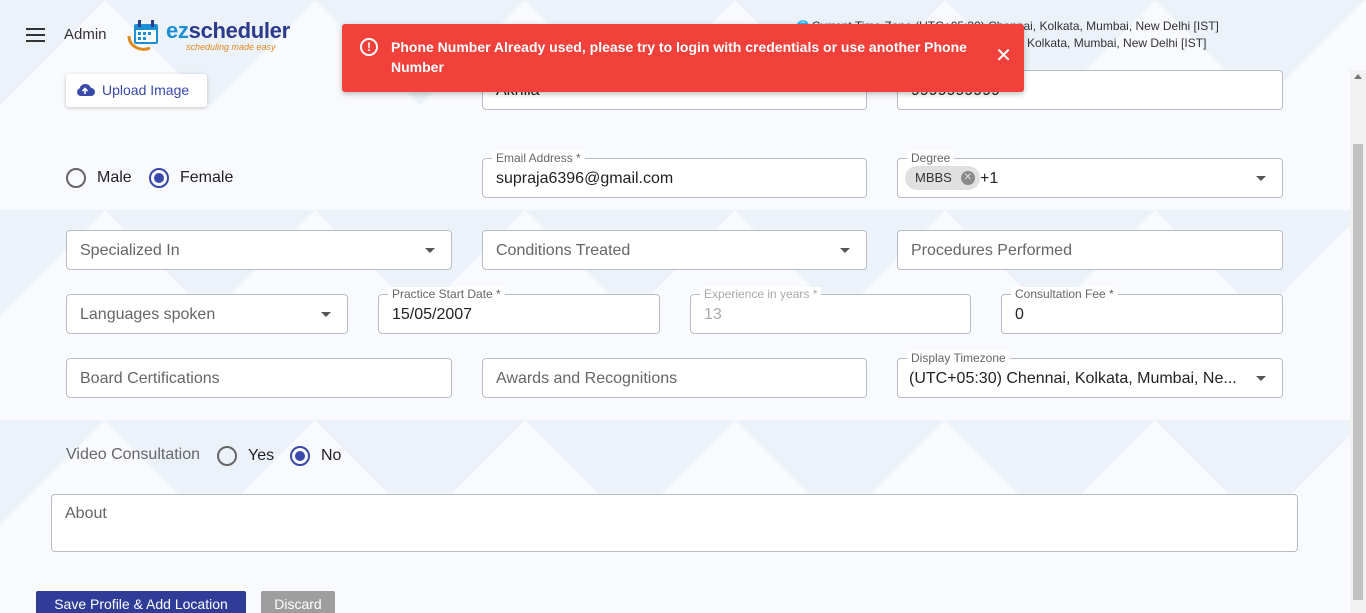 The image size is (1366, 613). I want to click on video-consultation-label: Video Consultation, so click(133, 454).